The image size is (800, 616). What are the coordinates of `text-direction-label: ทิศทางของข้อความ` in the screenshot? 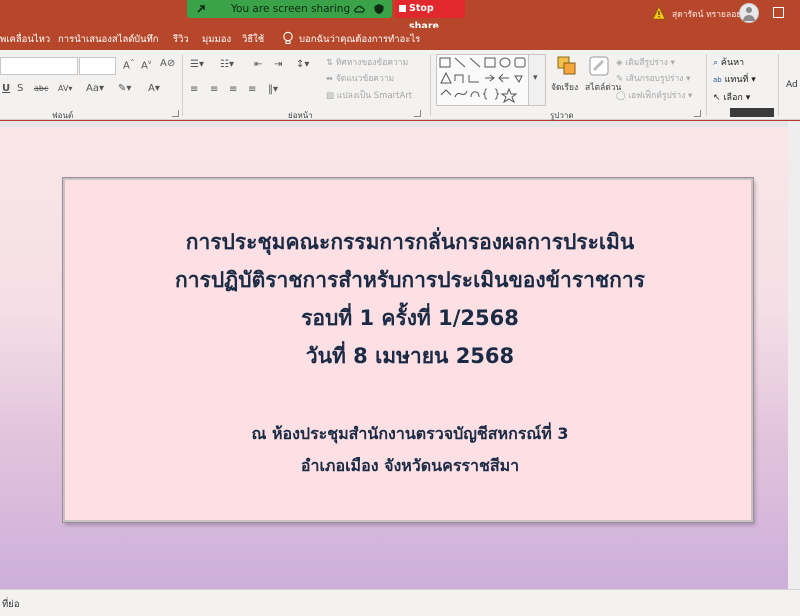 It's located at (372, 63).